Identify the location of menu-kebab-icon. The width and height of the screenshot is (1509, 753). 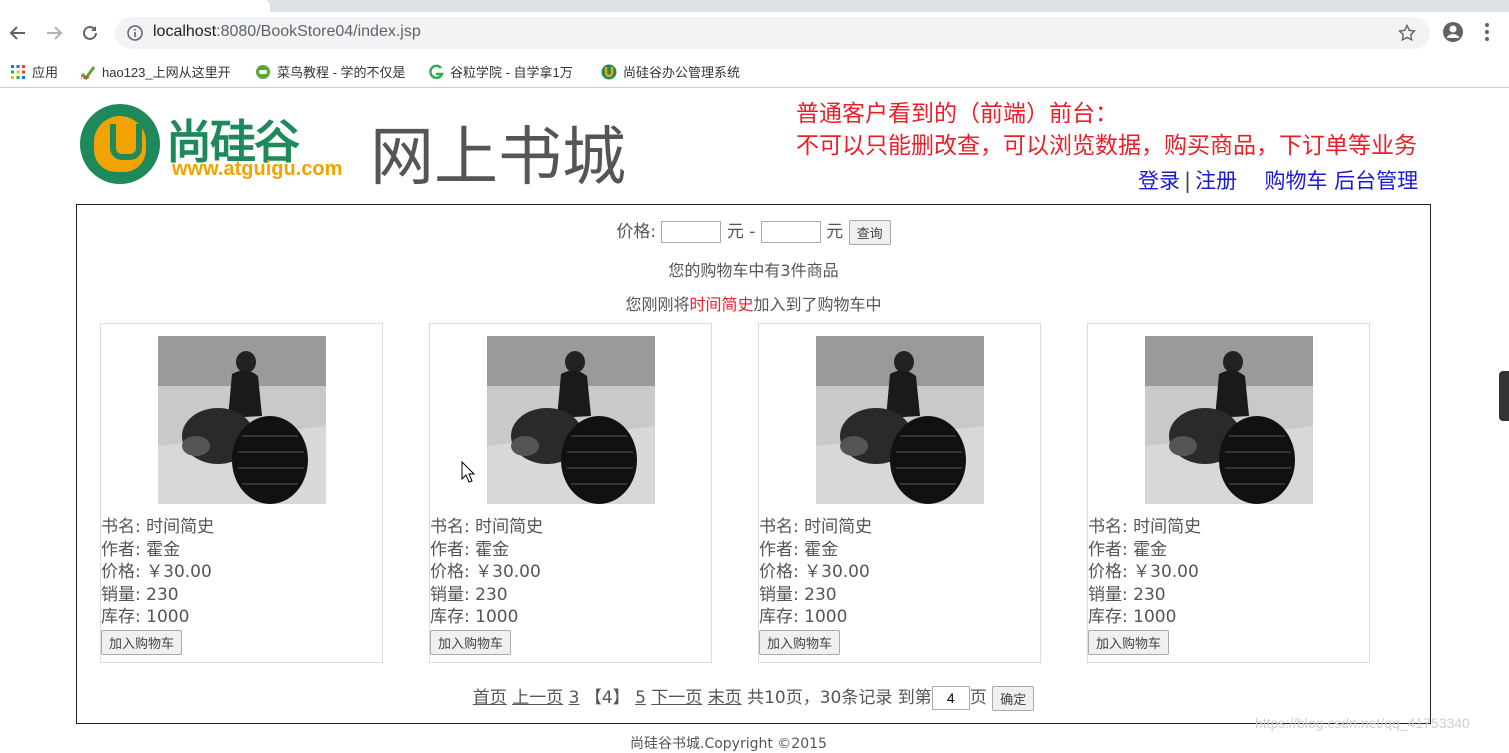
(1487, 32).